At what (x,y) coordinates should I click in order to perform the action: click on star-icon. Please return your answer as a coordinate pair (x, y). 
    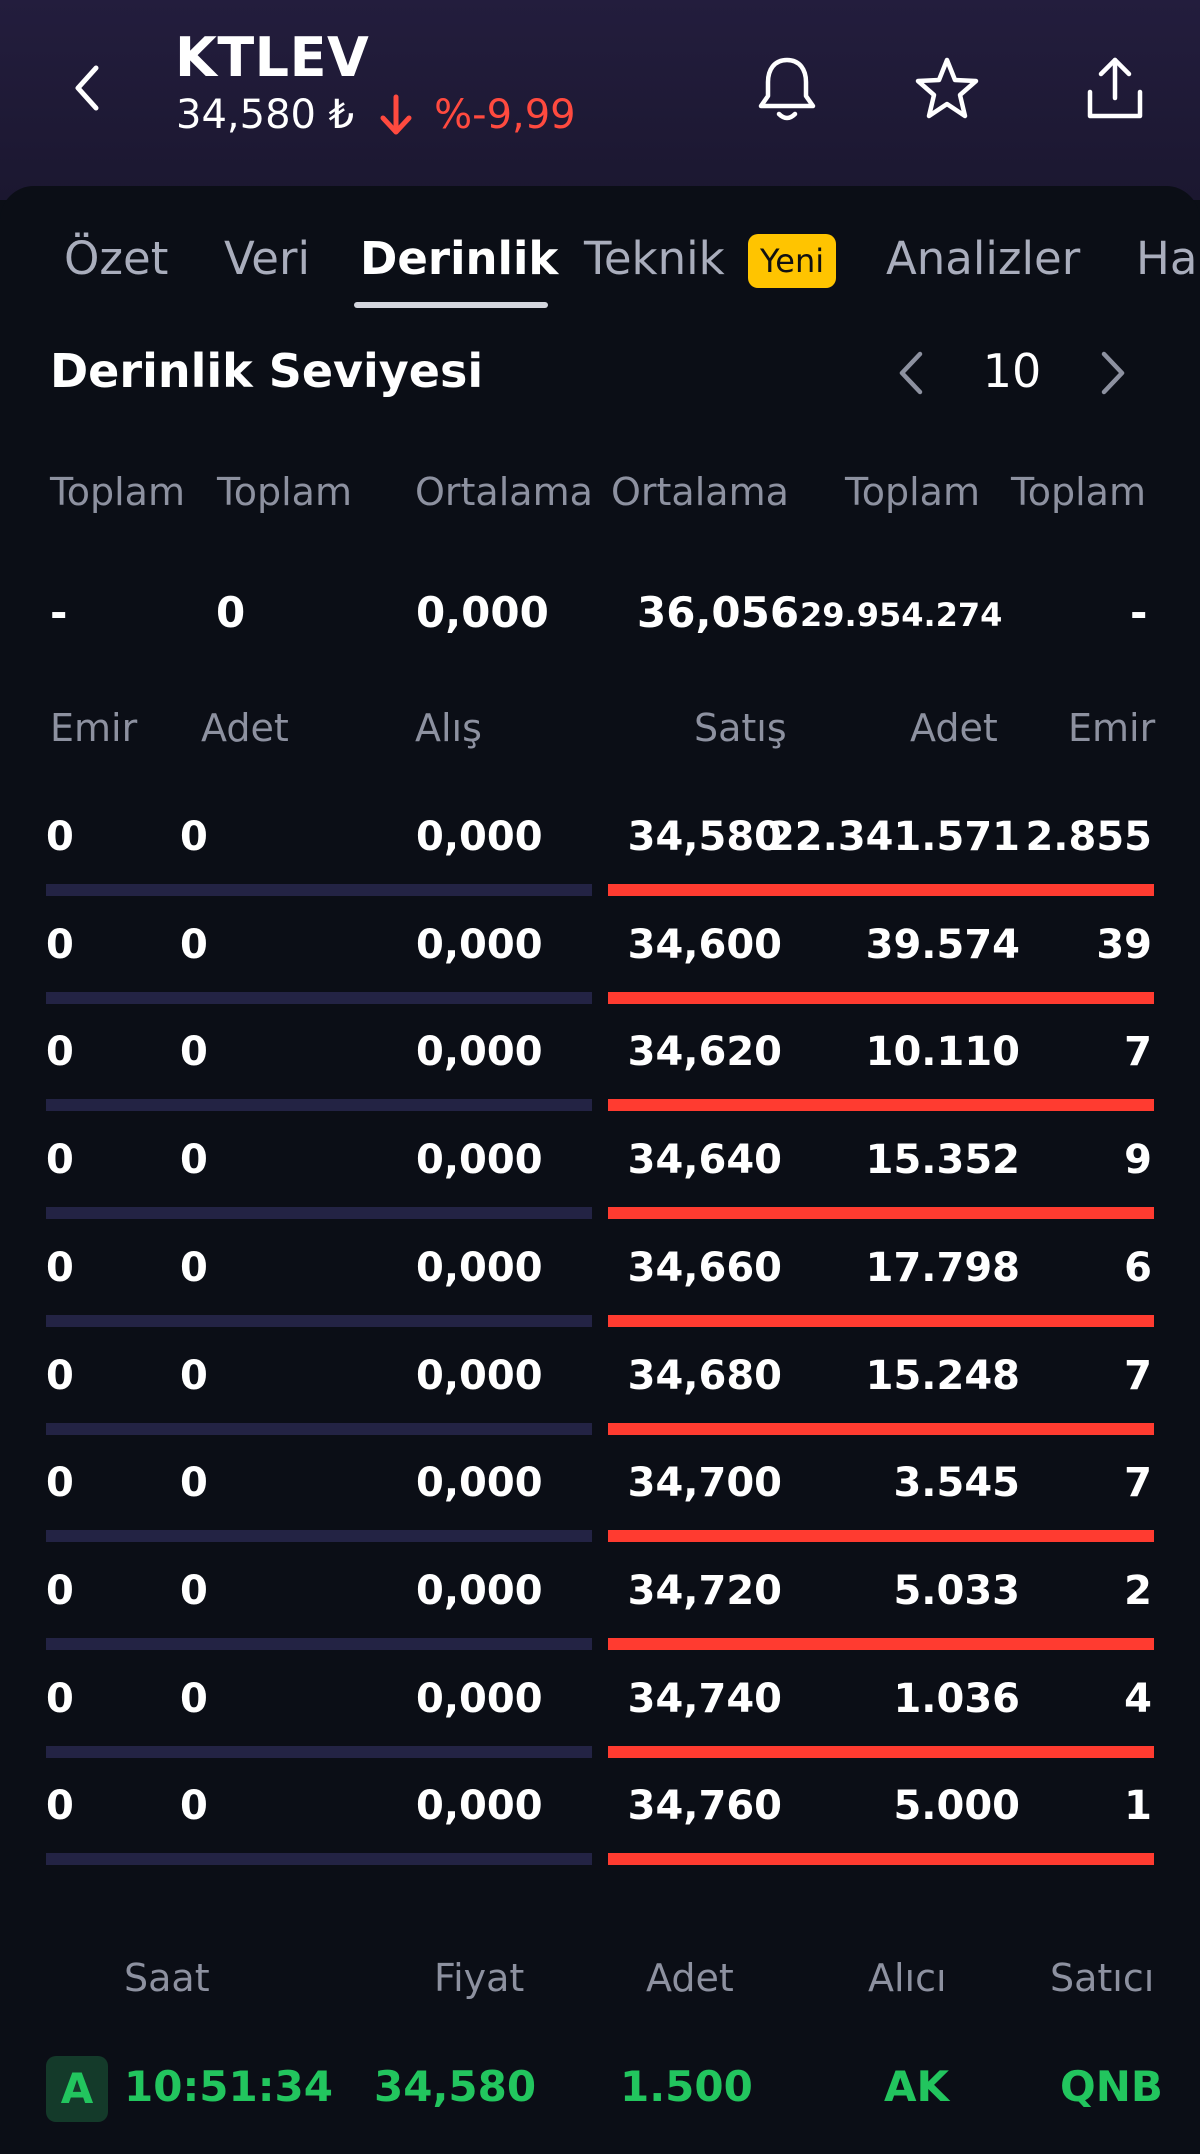
    Looking at the image, I should click on (947, 89).